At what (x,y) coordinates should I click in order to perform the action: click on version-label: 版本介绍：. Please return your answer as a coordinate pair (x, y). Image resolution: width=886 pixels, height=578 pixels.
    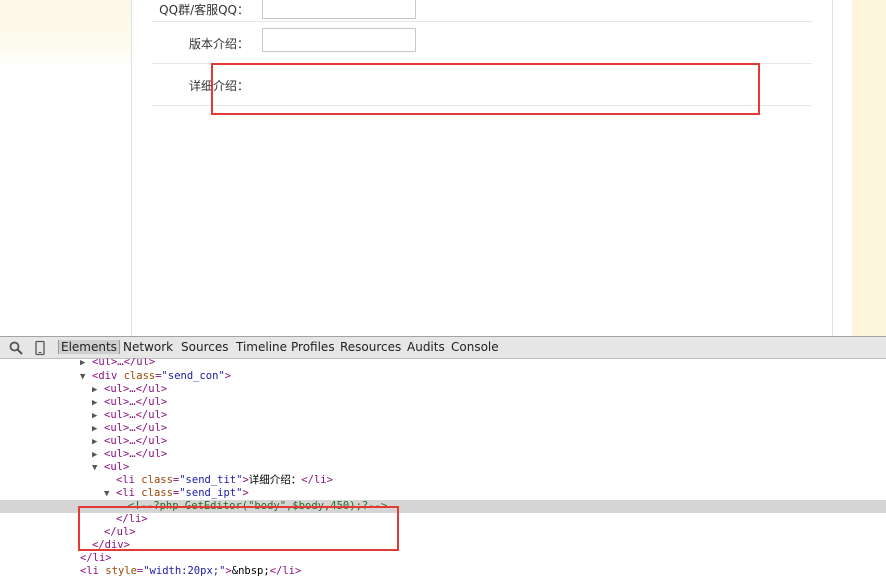
    Looking at the image, I should click on (218, 44).